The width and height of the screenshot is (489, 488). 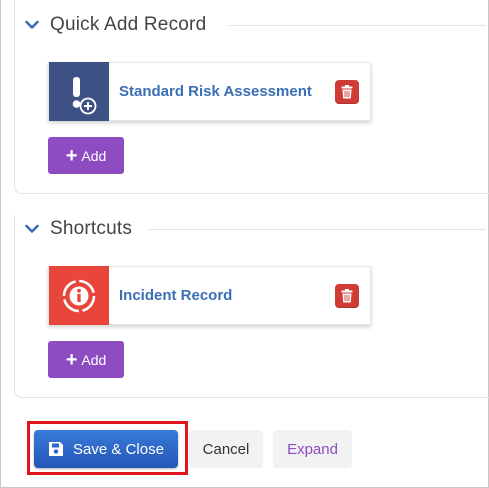 I want to click on record-card: Incident Record, so click(x=209, y=295).